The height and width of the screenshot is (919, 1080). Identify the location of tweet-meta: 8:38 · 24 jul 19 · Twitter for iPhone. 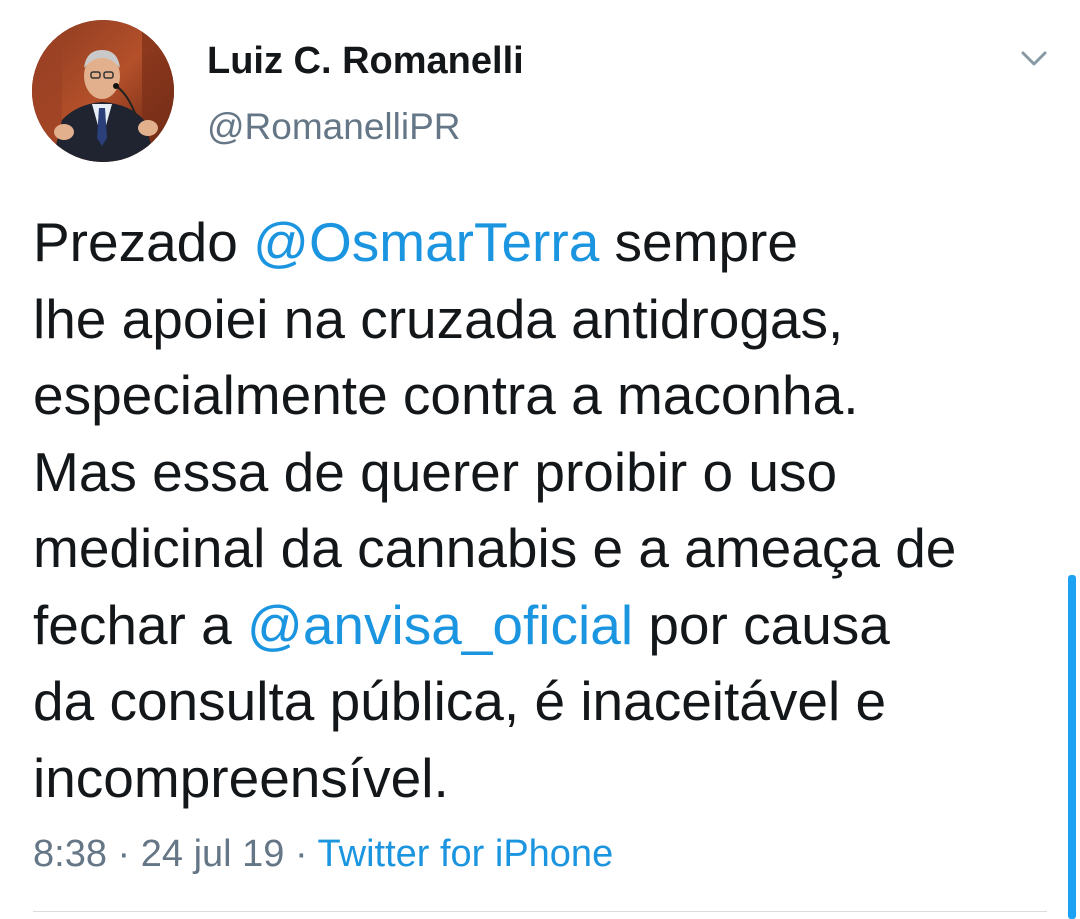
(323, 854).